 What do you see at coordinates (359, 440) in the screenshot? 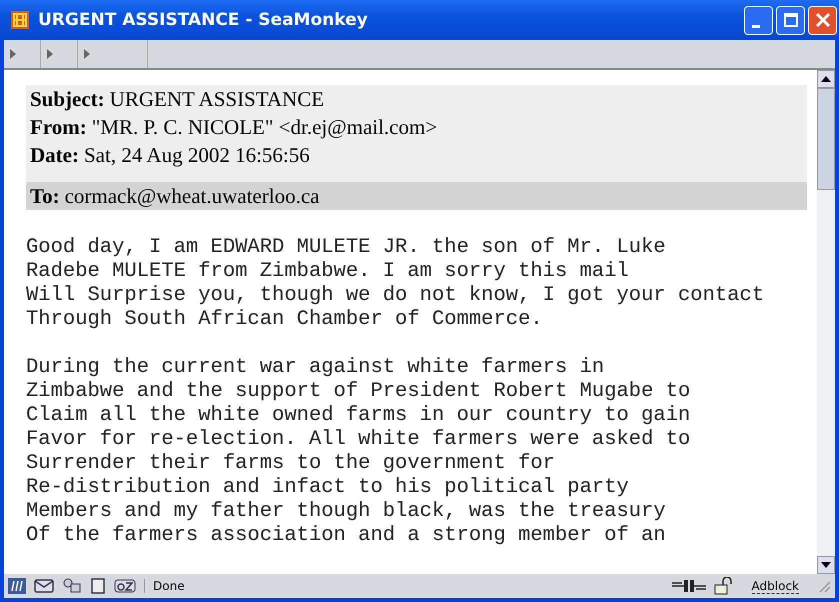
I see `message-line: Favor for re-election. All white farmers were asked to` at bounding box center [359, 440].